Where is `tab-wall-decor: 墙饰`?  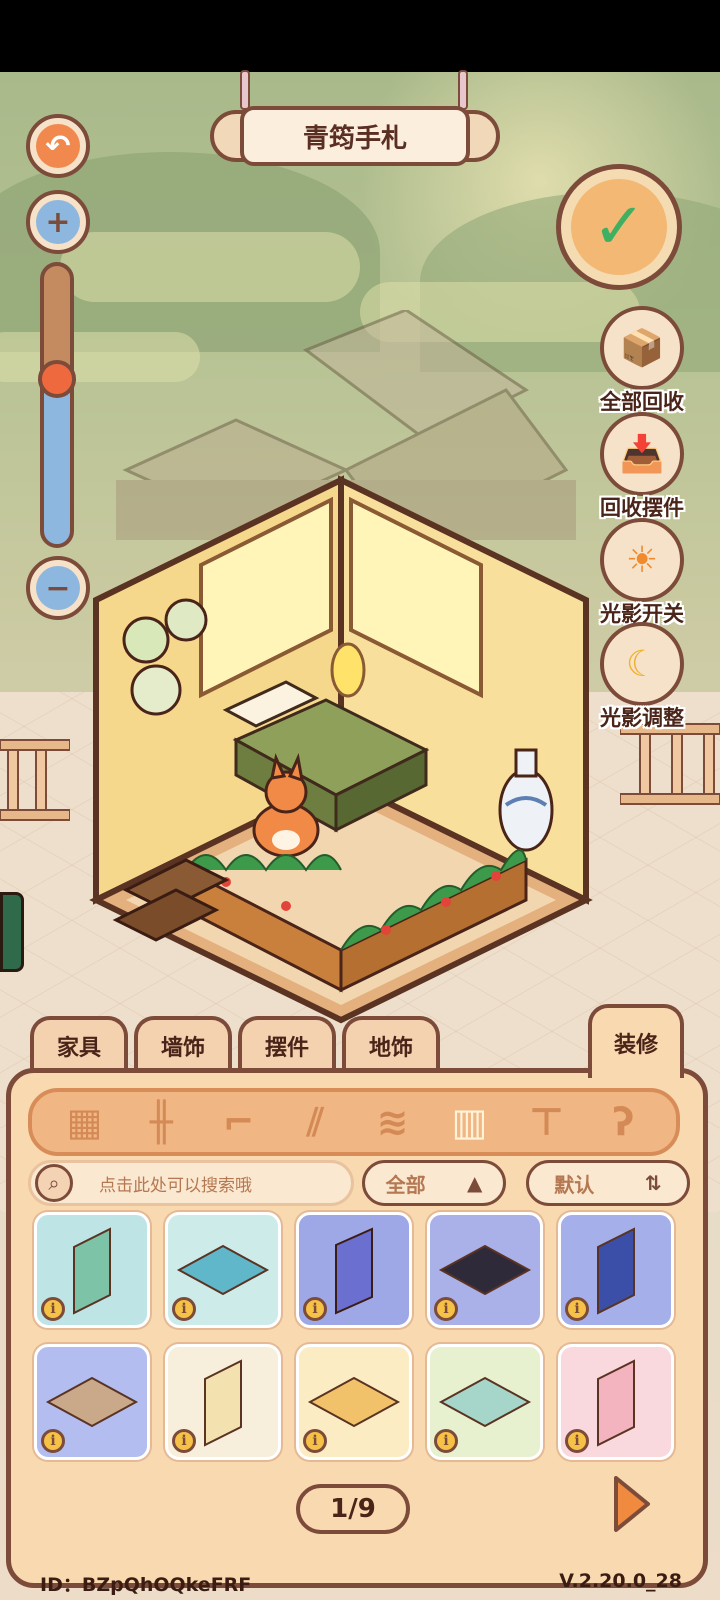
tab-wall-decor: 墙饰 is located at coordinates (183, 1044).